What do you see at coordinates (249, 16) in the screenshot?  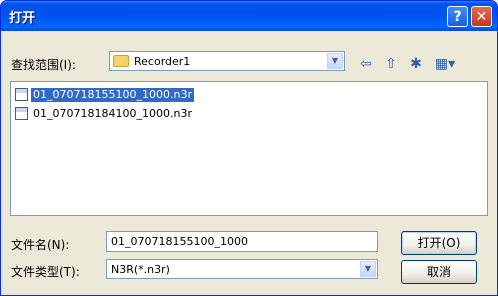 I see `title-bar: 打开 ? ✕` at bounding box center [249, 16].